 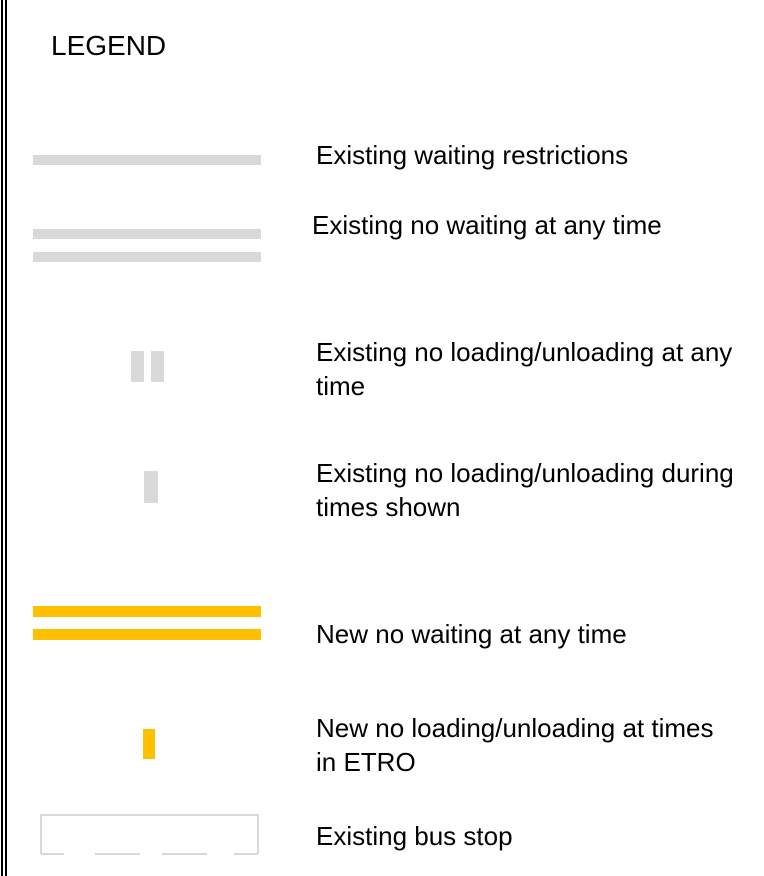 I want to click on existing-no-waiting-line-top, so click(x=147, y=234).